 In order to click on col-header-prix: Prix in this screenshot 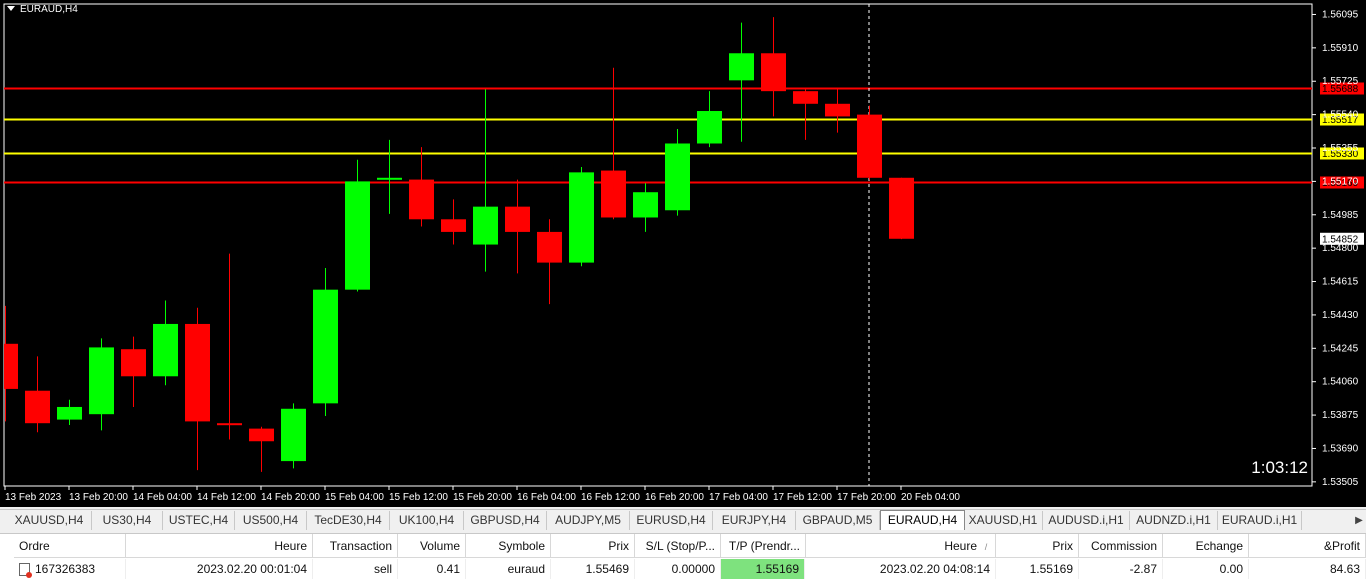, I will do `click(593, 546)`.